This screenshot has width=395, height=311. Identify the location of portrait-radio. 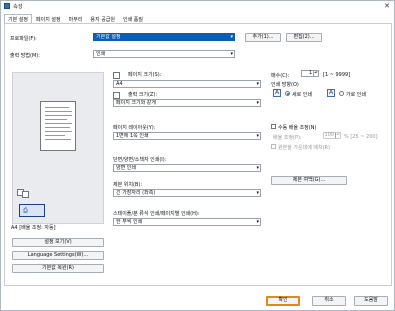
(287, 93).